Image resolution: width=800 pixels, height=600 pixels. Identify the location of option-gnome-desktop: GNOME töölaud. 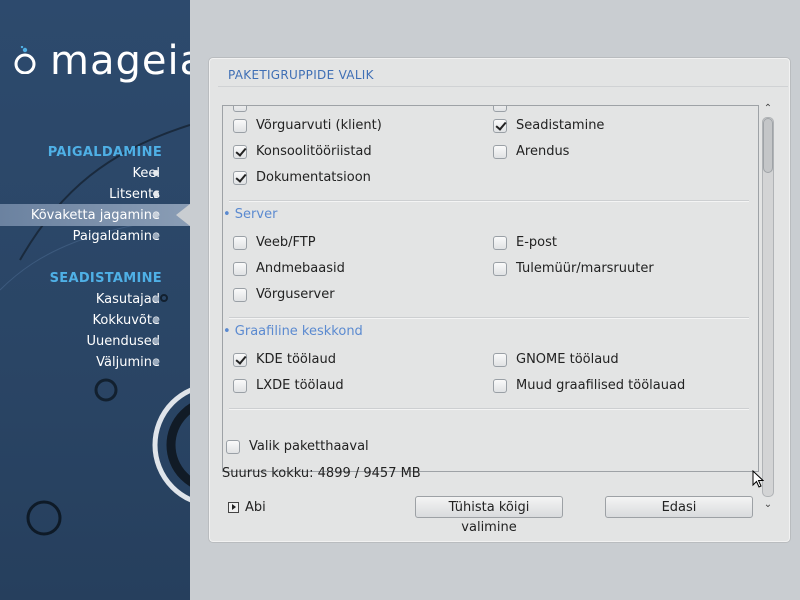
(556, 359).